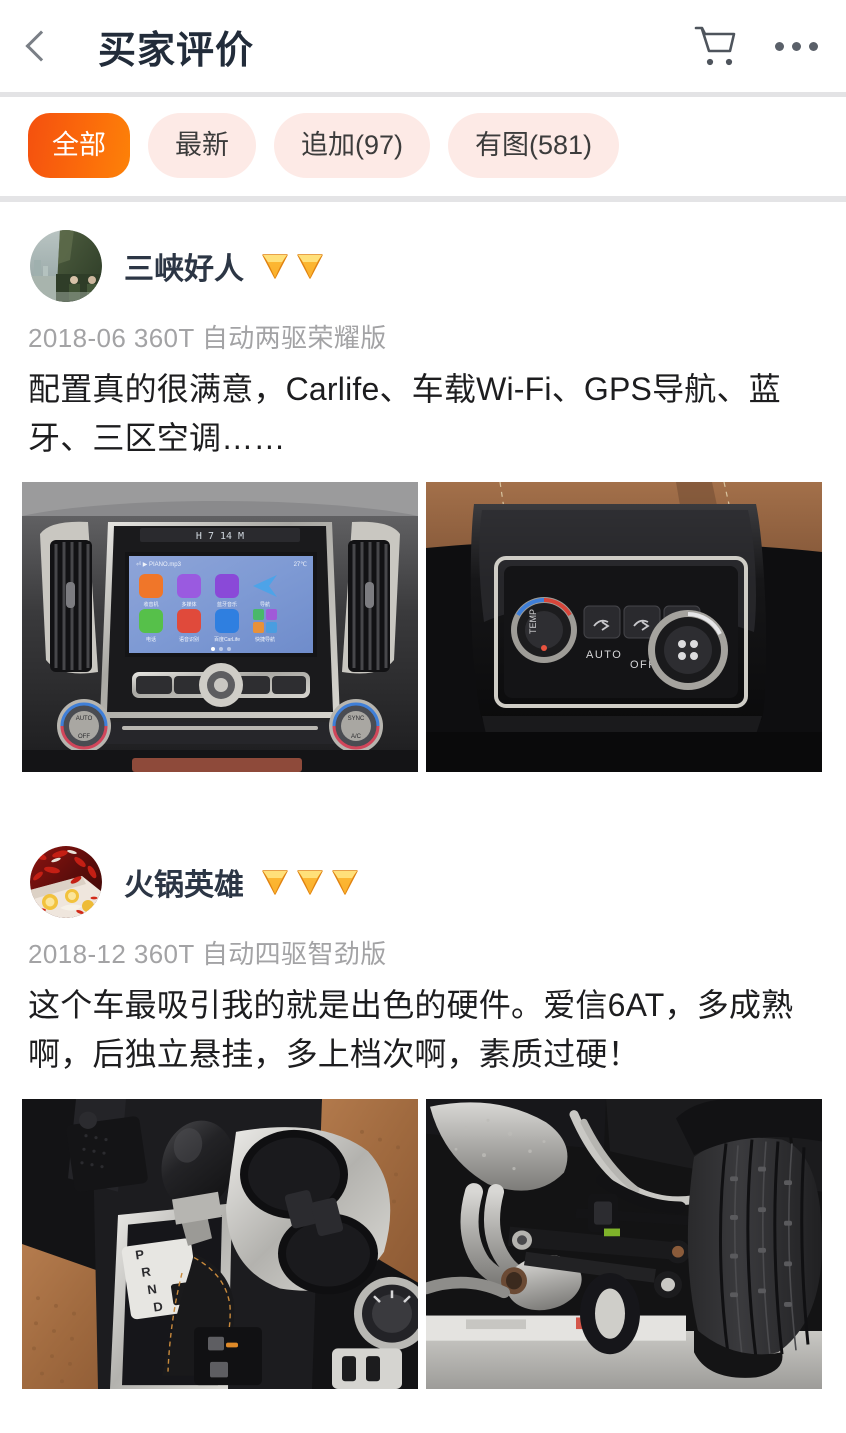  What do you see at coordinates (184, 886) in the screenshot?
I see `review-username: 火锅英雄` at bounding box center [184, 886].